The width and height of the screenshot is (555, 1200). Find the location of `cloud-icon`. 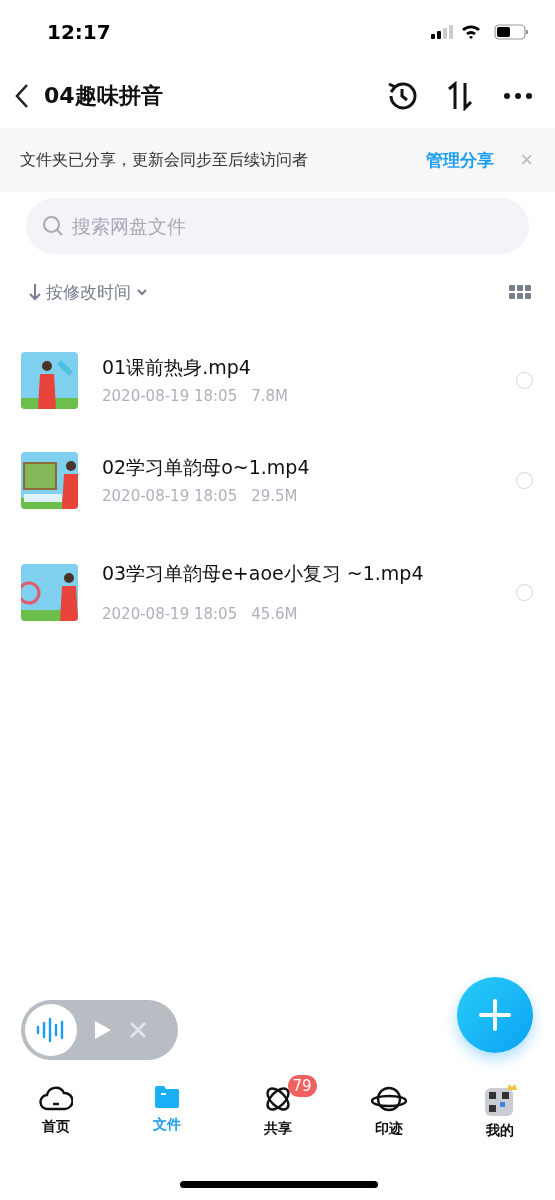

cloud-icon is located at coordinates (55, 1098).